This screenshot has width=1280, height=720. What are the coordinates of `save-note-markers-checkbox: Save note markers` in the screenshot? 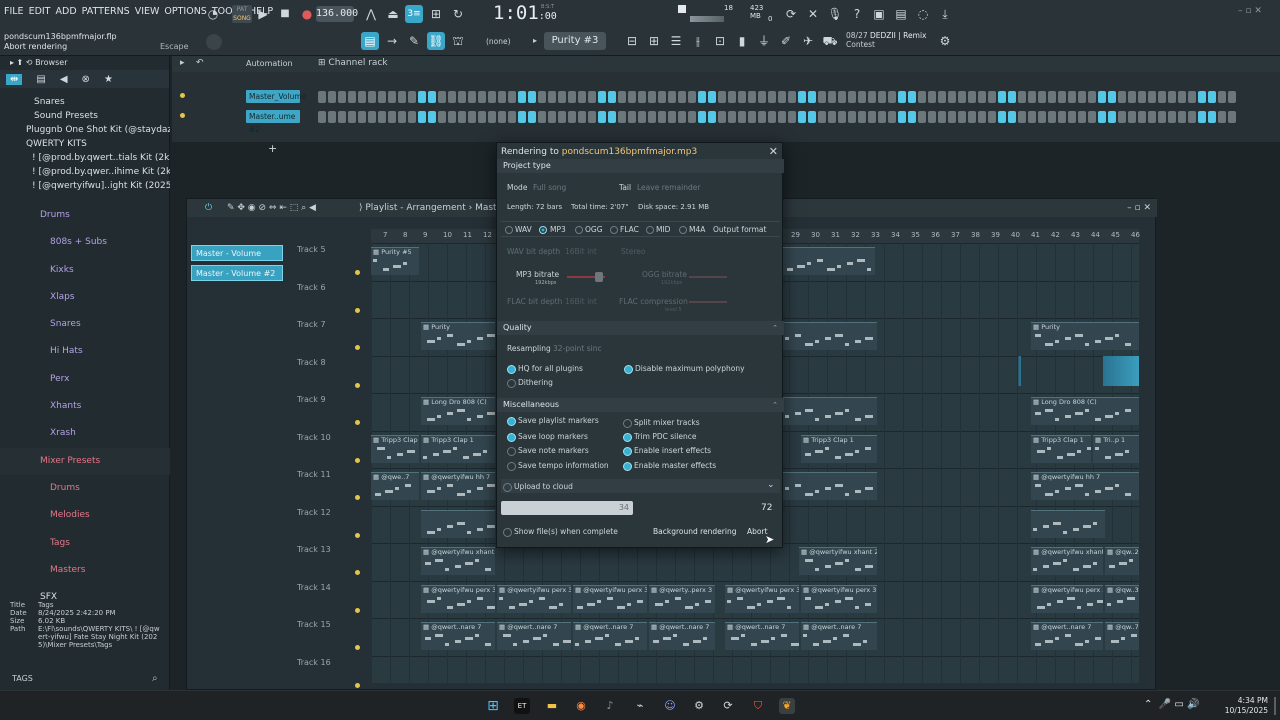 It's located at (548, 451).